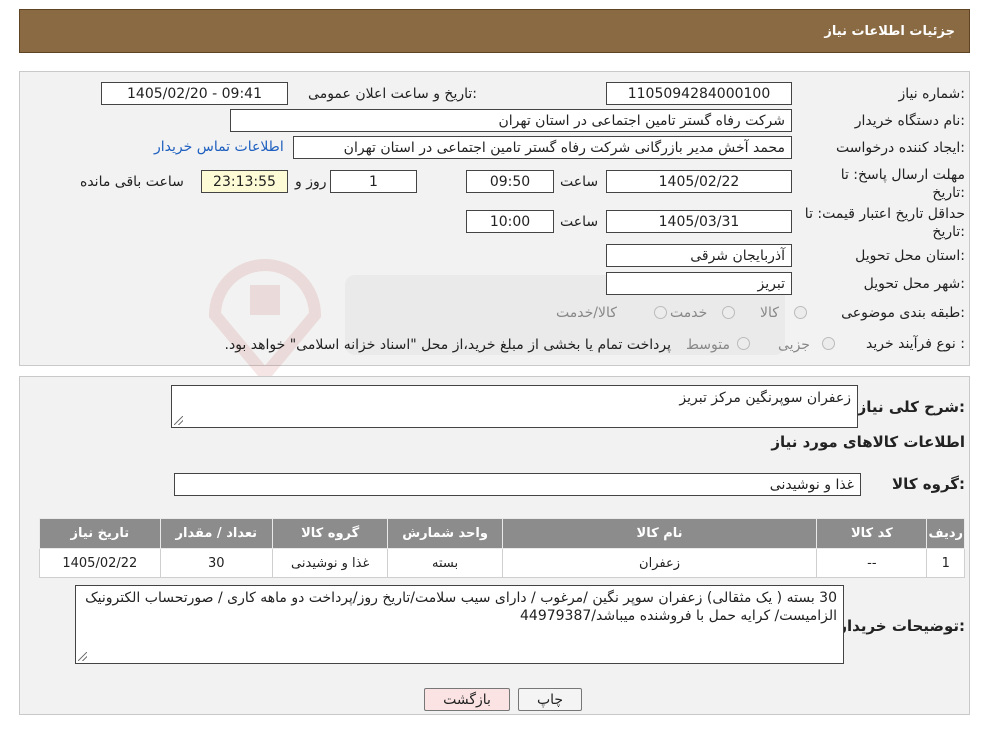 This screenshot has width=985, height=733. I want to click on goods-group-field: غذا و نوشیدنی, so click(517, 484).